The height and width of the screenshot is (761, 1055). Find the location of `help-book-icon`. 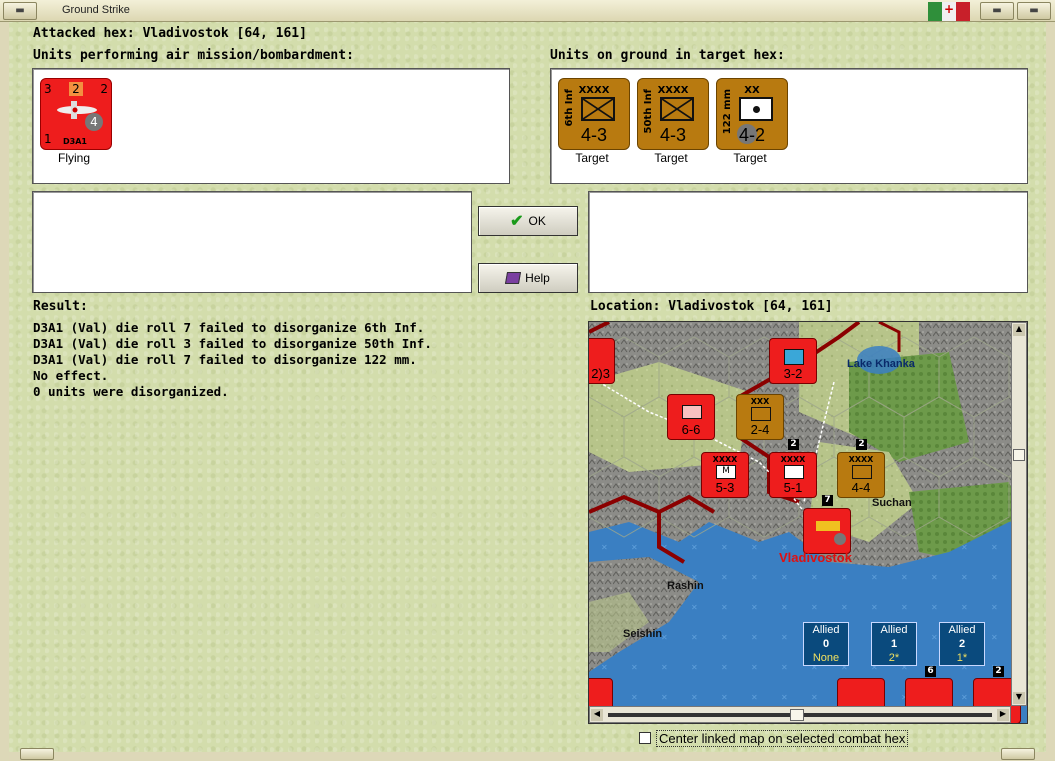

help-book-icon is located at coordinates (513, 278).